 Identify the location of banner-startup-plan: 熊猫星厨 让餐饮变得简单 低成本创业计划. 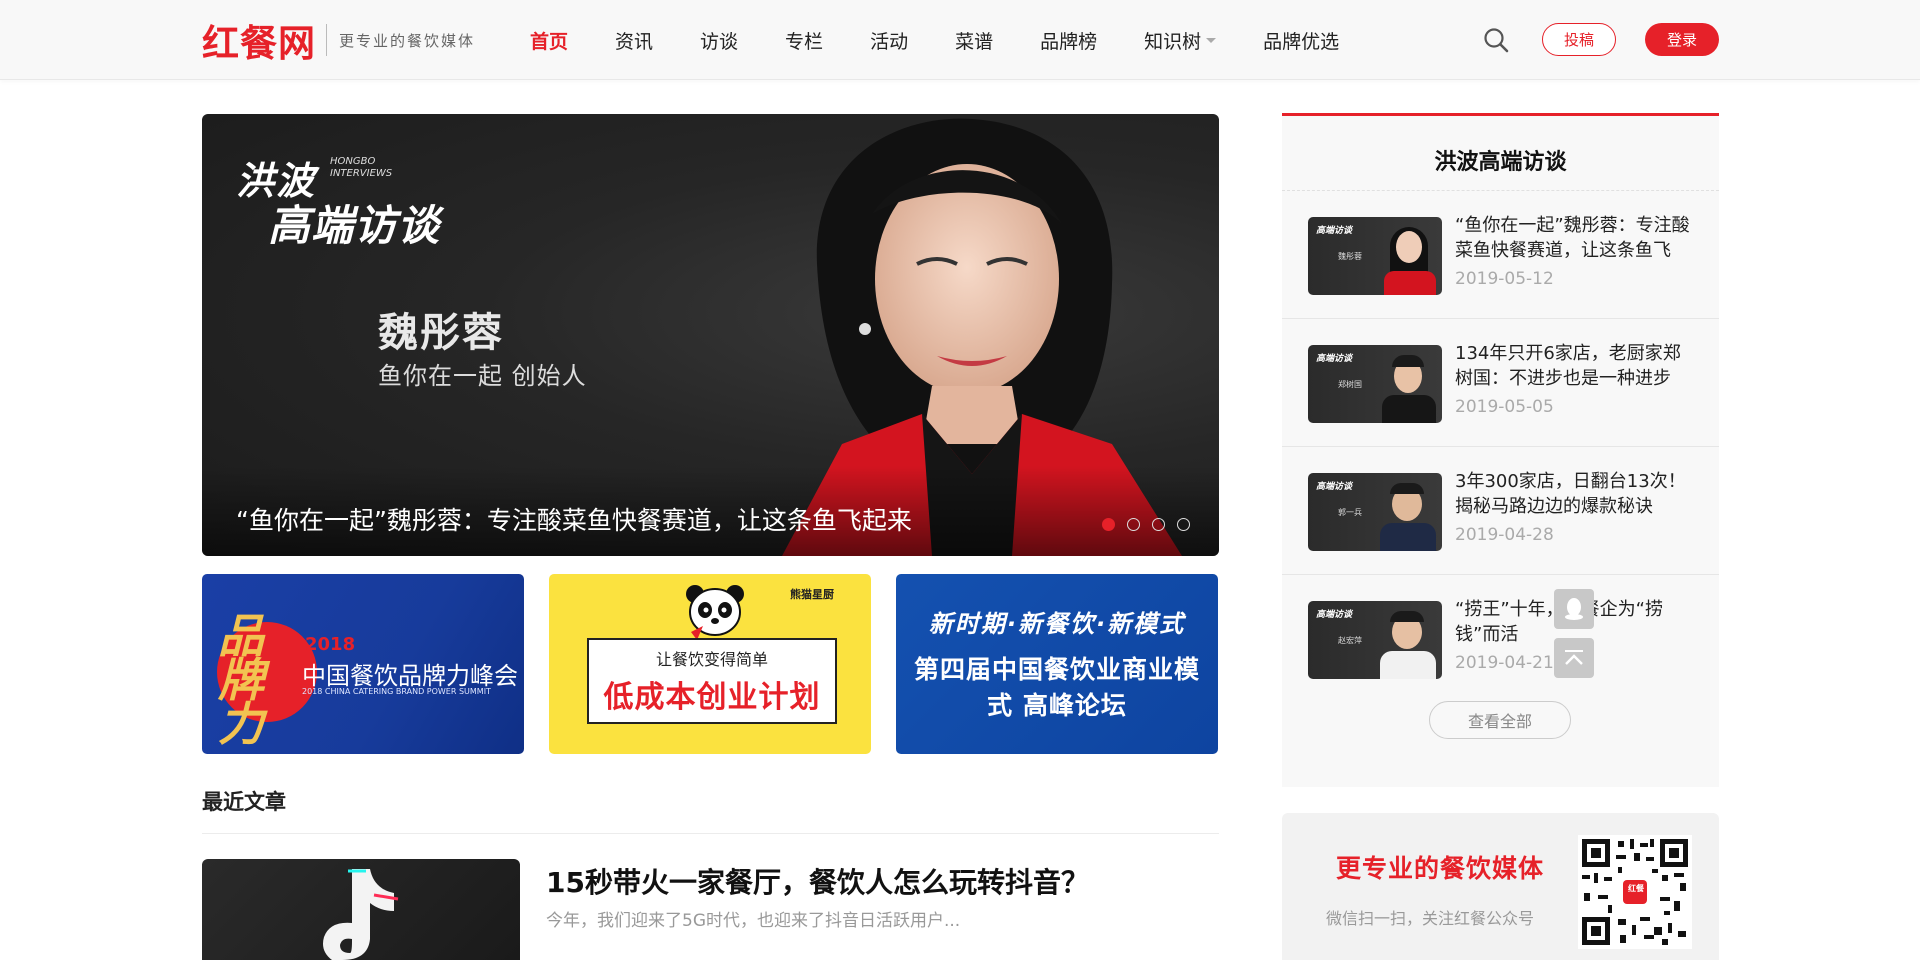
(710, 664).